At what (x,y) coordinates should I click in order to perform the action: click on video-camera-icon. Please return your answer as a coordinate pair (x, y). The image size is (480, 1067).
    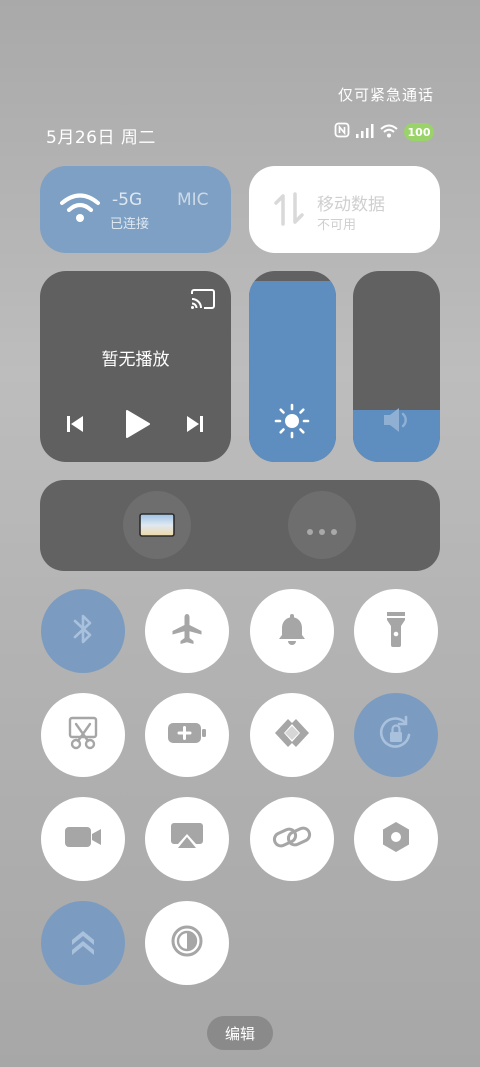
    Looking at the image, I should click on (83, 839).